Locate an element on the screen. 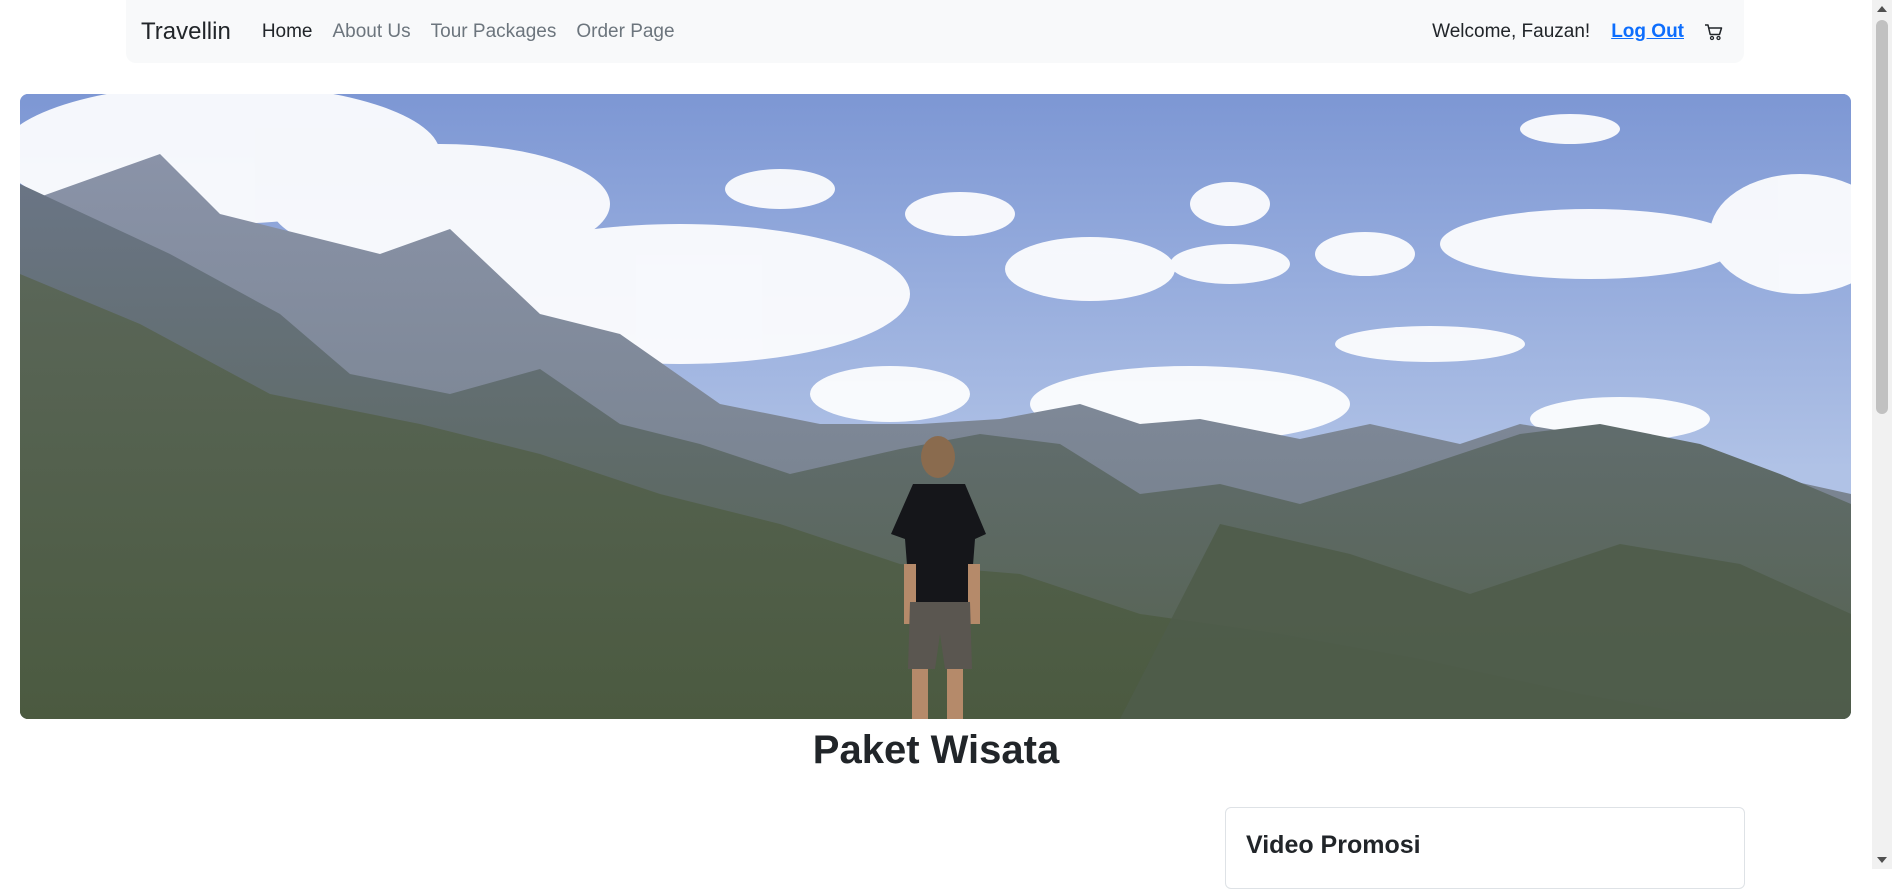  brand-logo: Travellin is located at coordinates (186, 32).